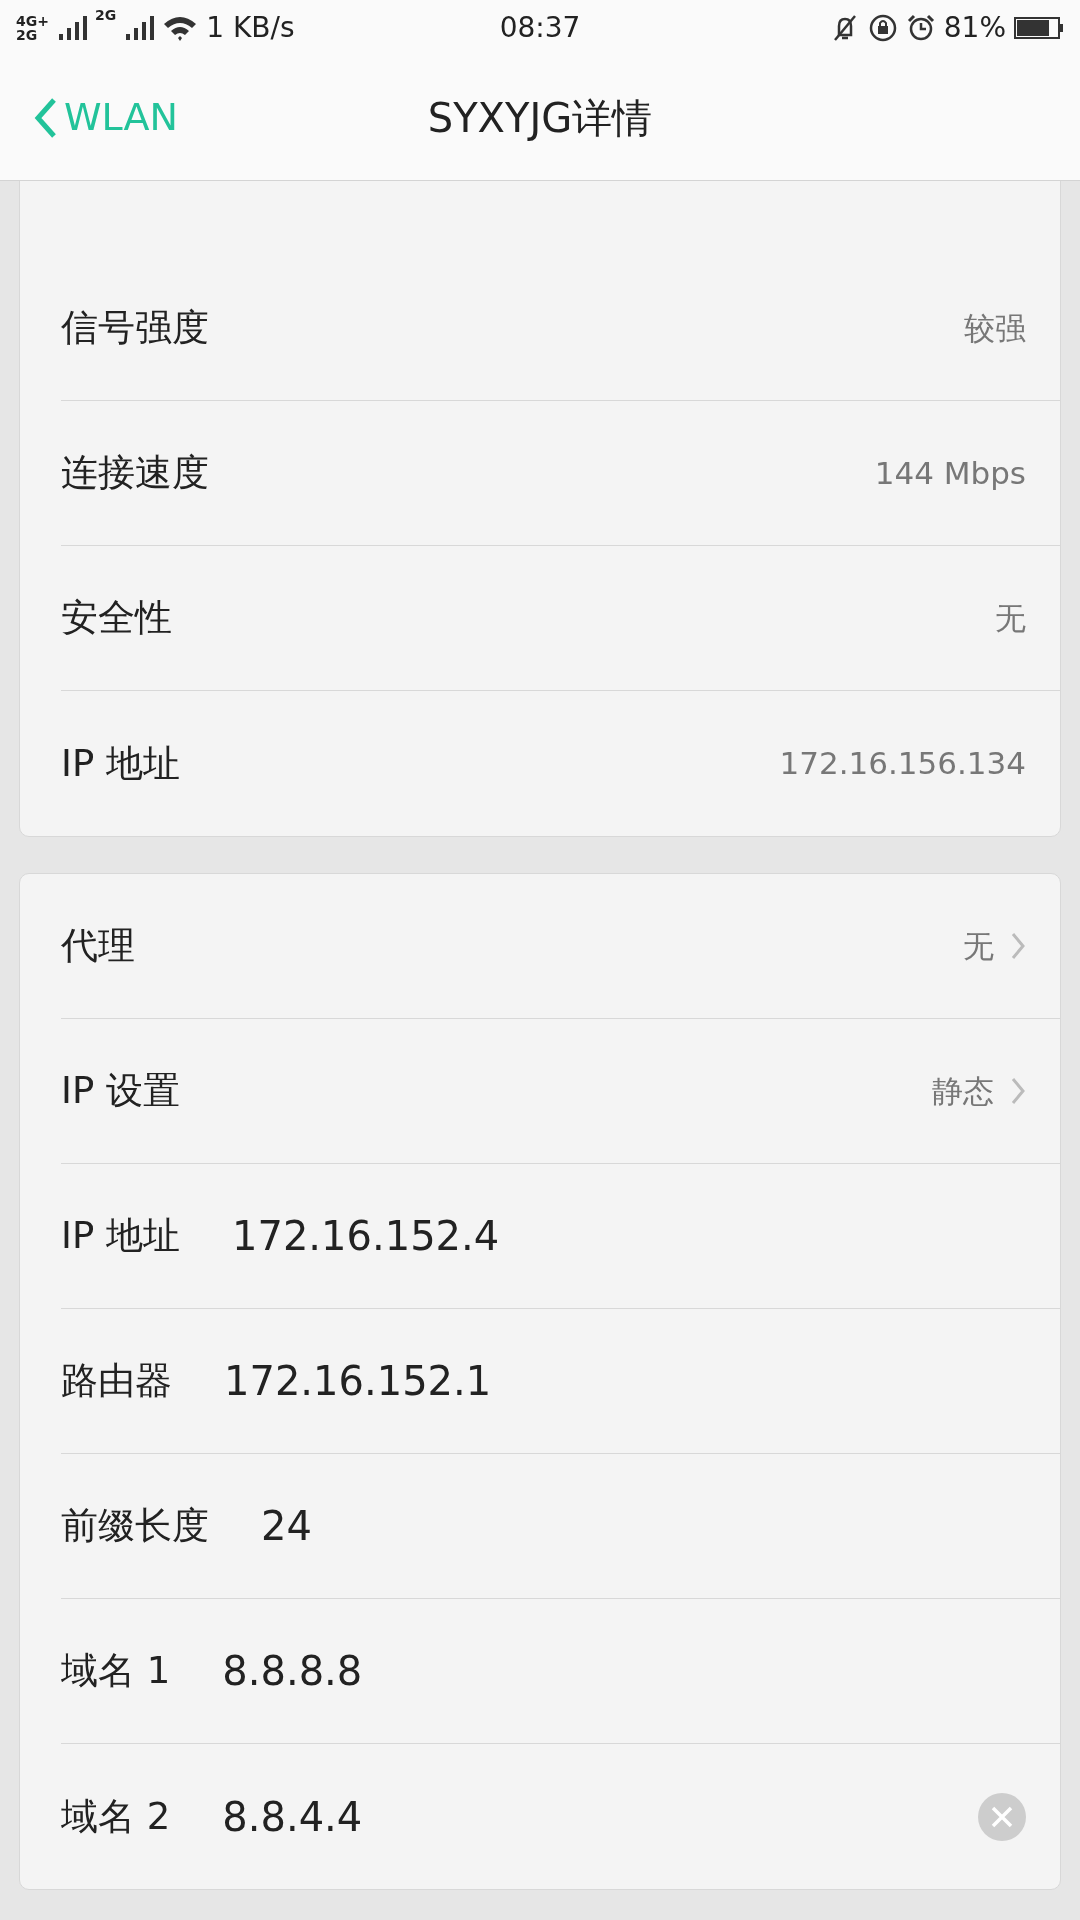 The height and width of the screenshot is (1920, 1080). What do you see at coordinates (46, 117) in the screenshot?
I see `back-chevron-icon` at bounding box center [46, 117].